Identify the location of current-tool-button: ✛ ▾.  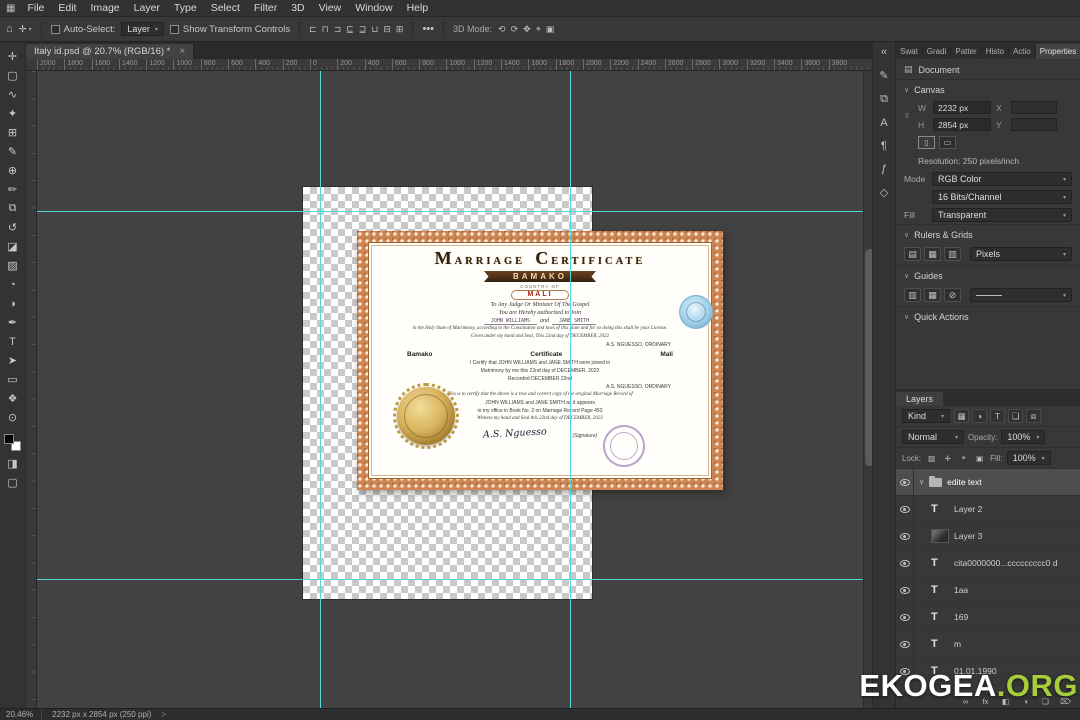
(25, 29).